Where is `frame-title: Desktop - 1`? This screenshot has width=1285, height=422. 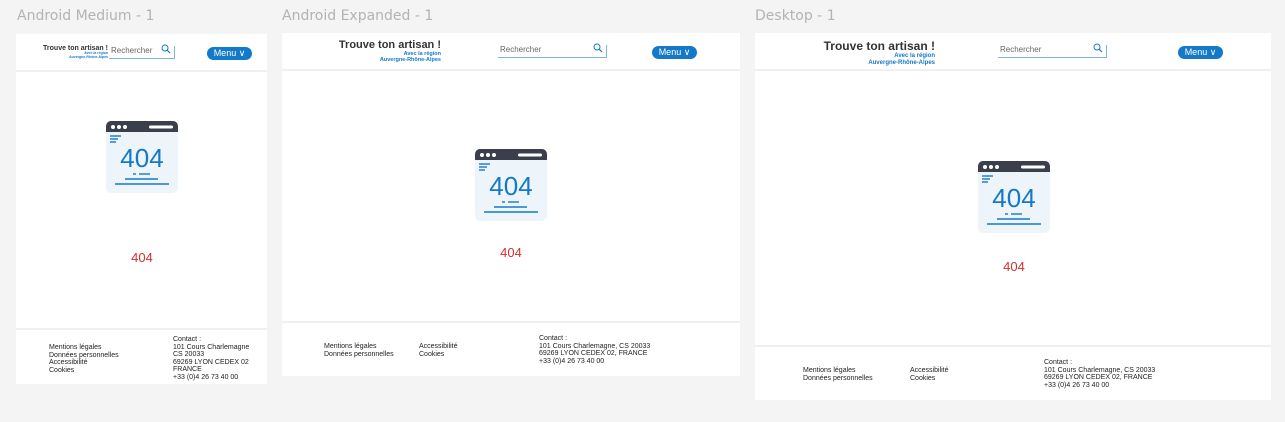 frame-title: Desktop - 1 is located at coordinates (795, 16).